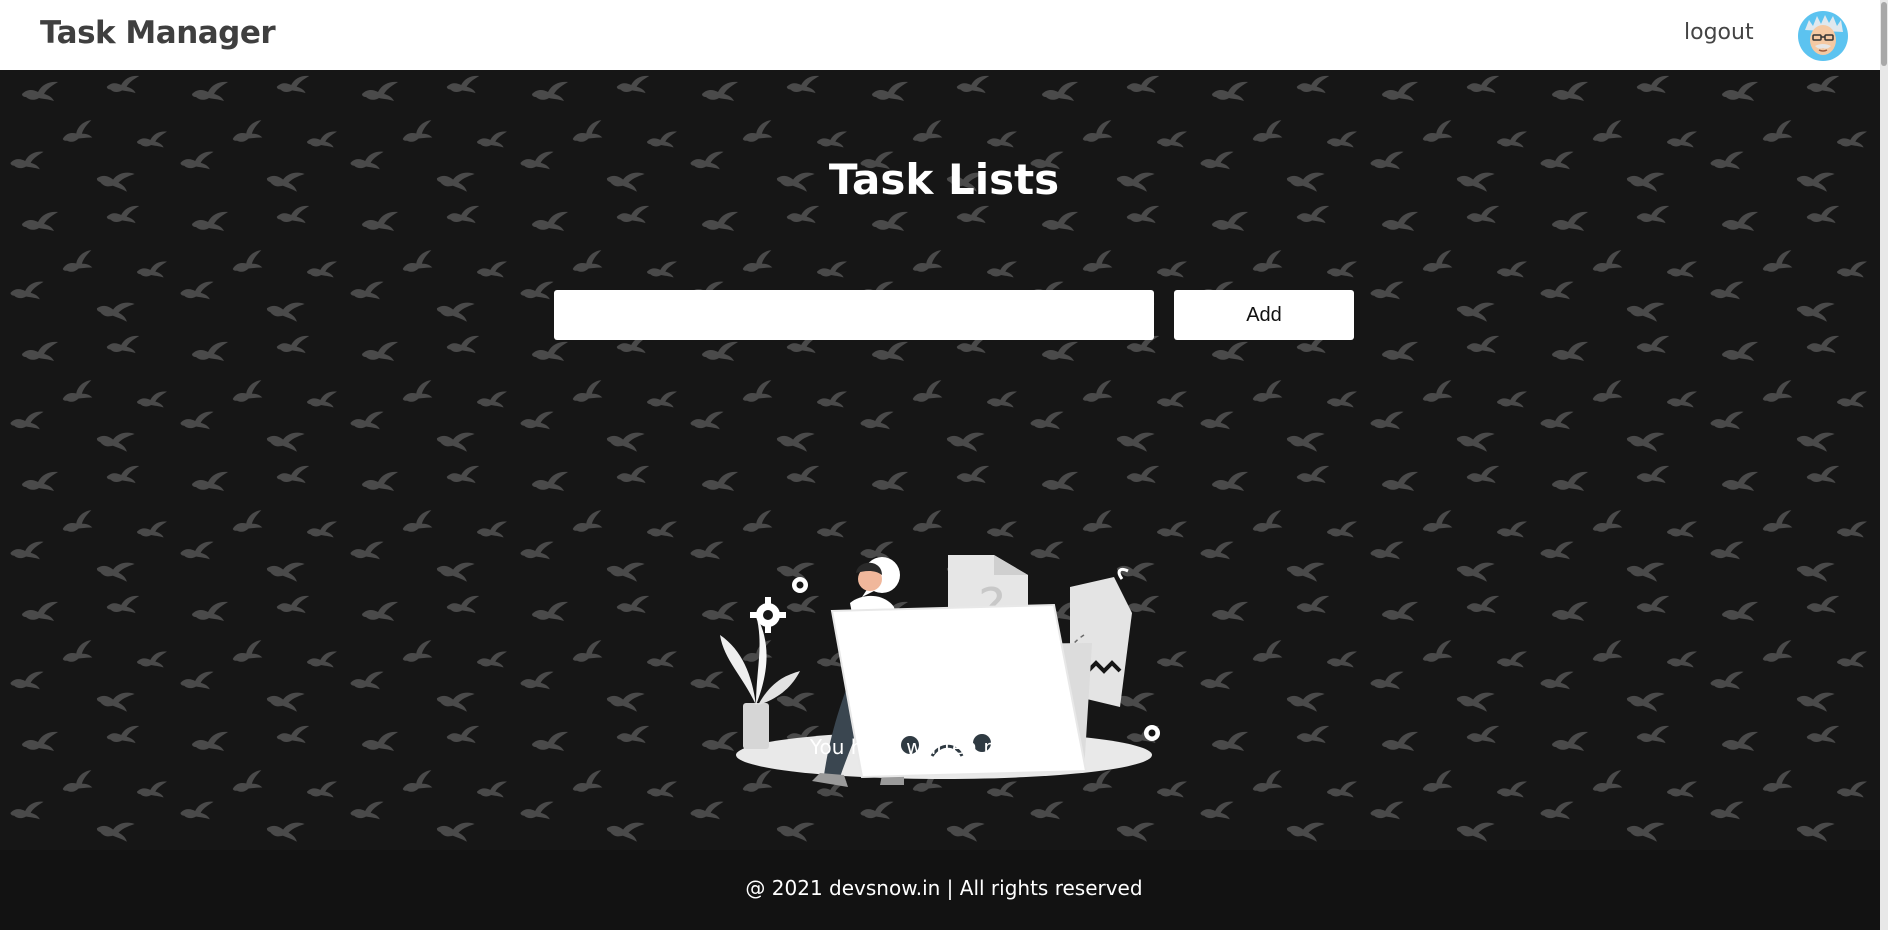 The image size is (1888, 930). Describe the element at coordinates (944, 179) in the screenshot. I see `page-title: Task Lists` at that location.